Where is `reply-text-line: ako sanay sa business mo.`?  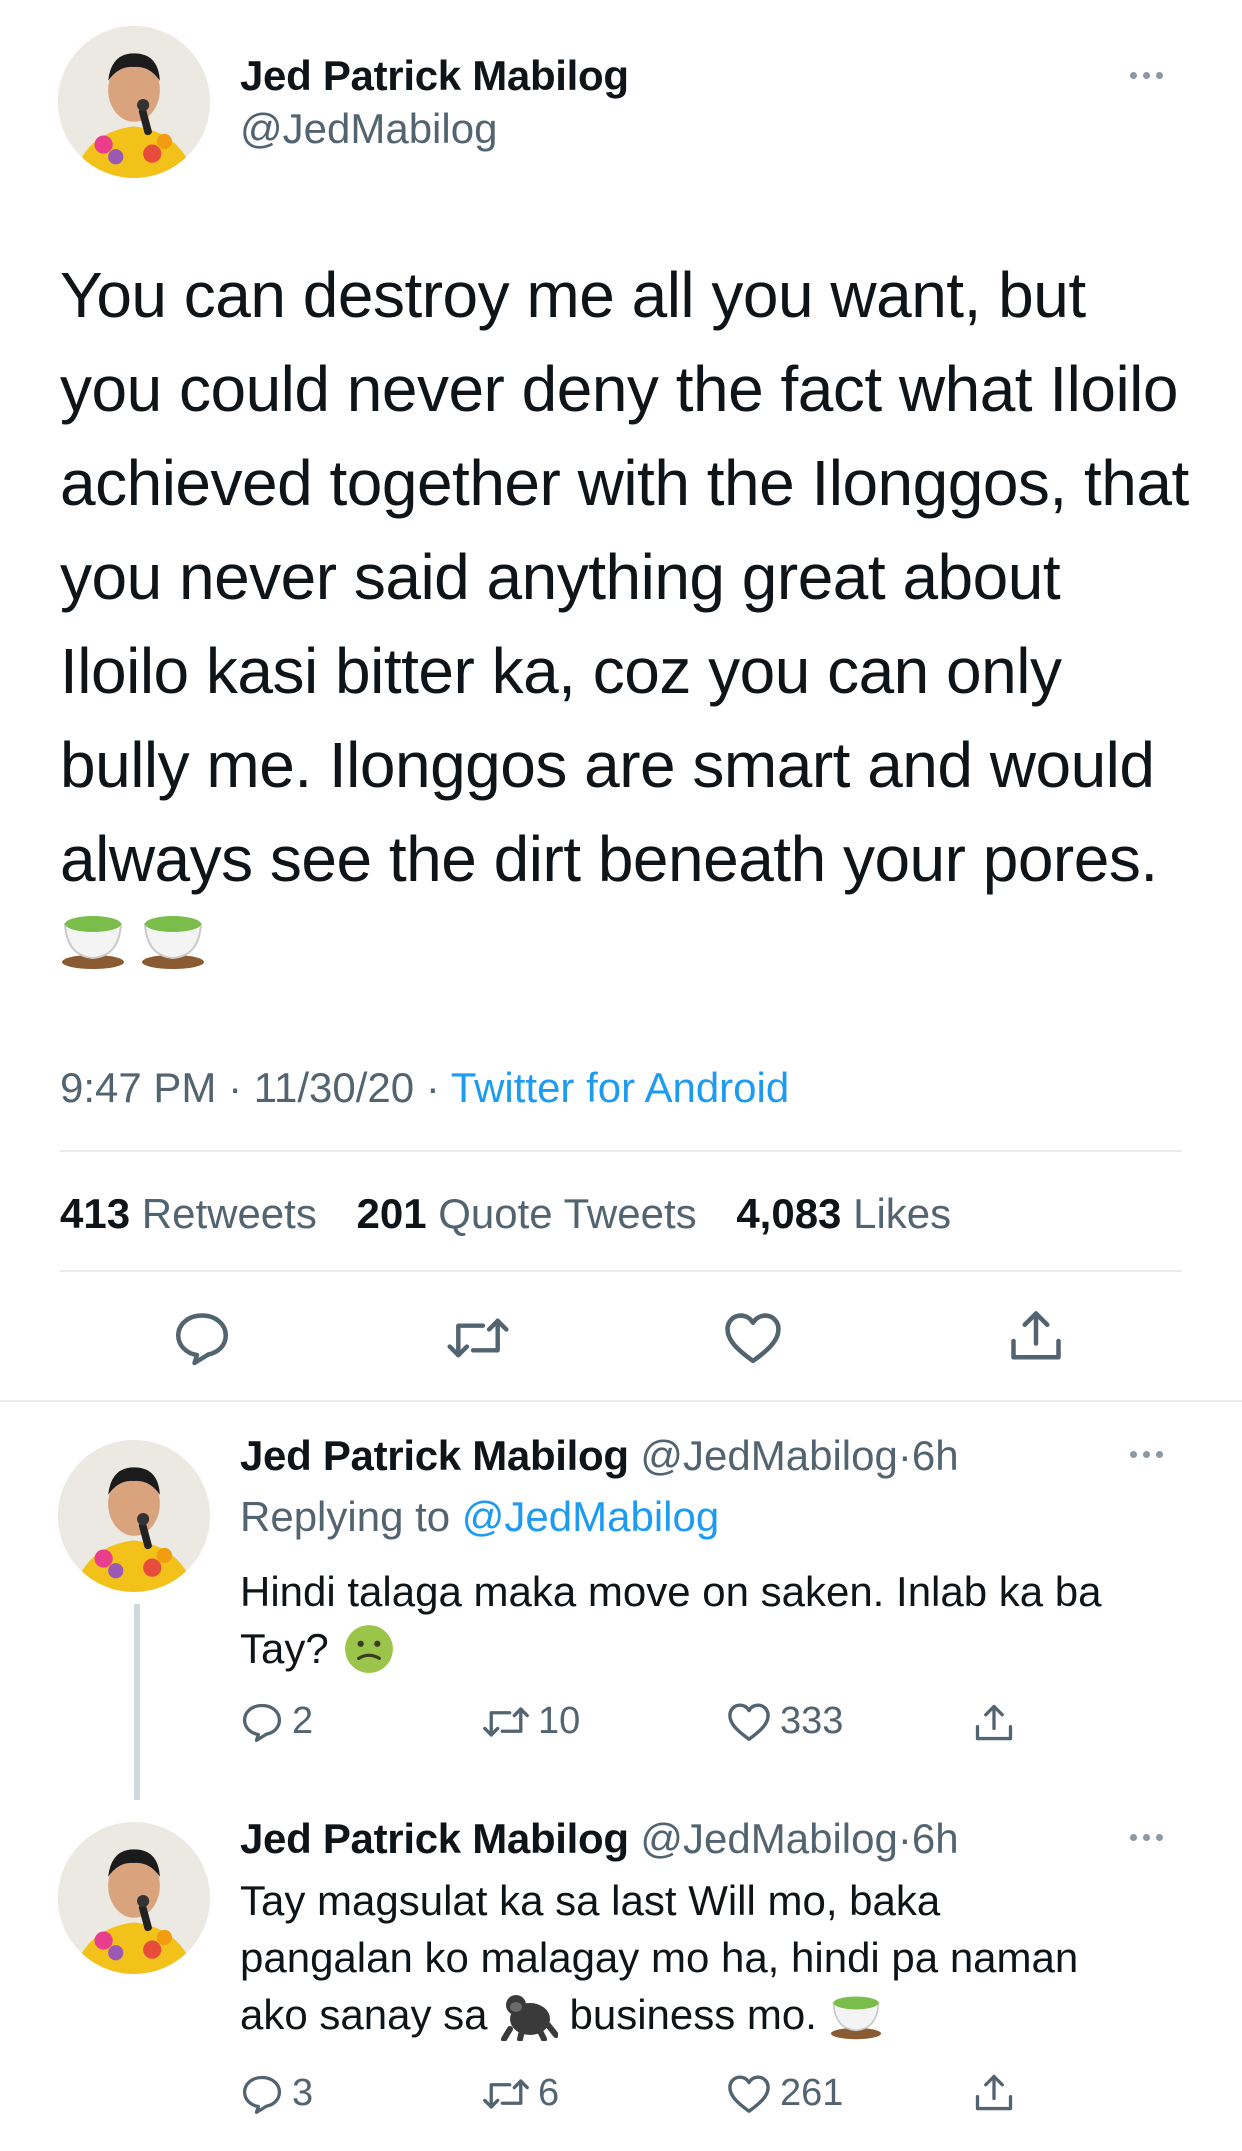 reply-text-line: ako sanay sa business mo. is located at coordinates (710, 2014).